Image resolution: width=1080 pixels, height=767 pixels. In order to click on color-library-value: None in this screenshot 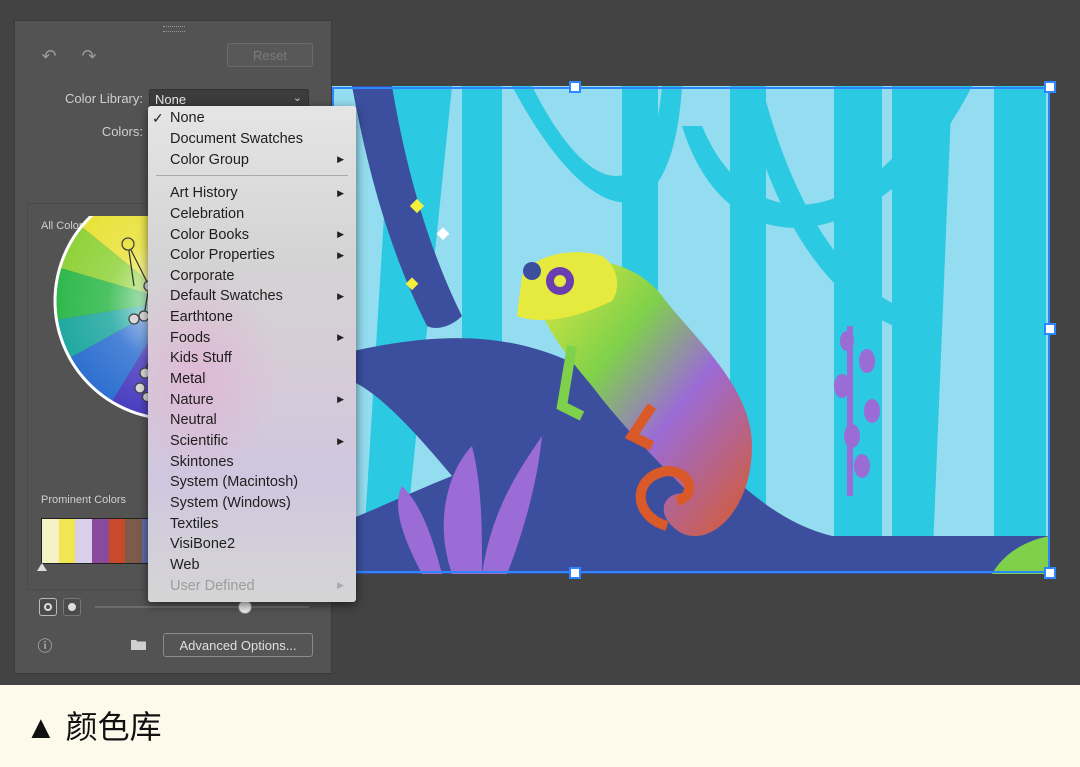, I will do `click(171, 99)`.